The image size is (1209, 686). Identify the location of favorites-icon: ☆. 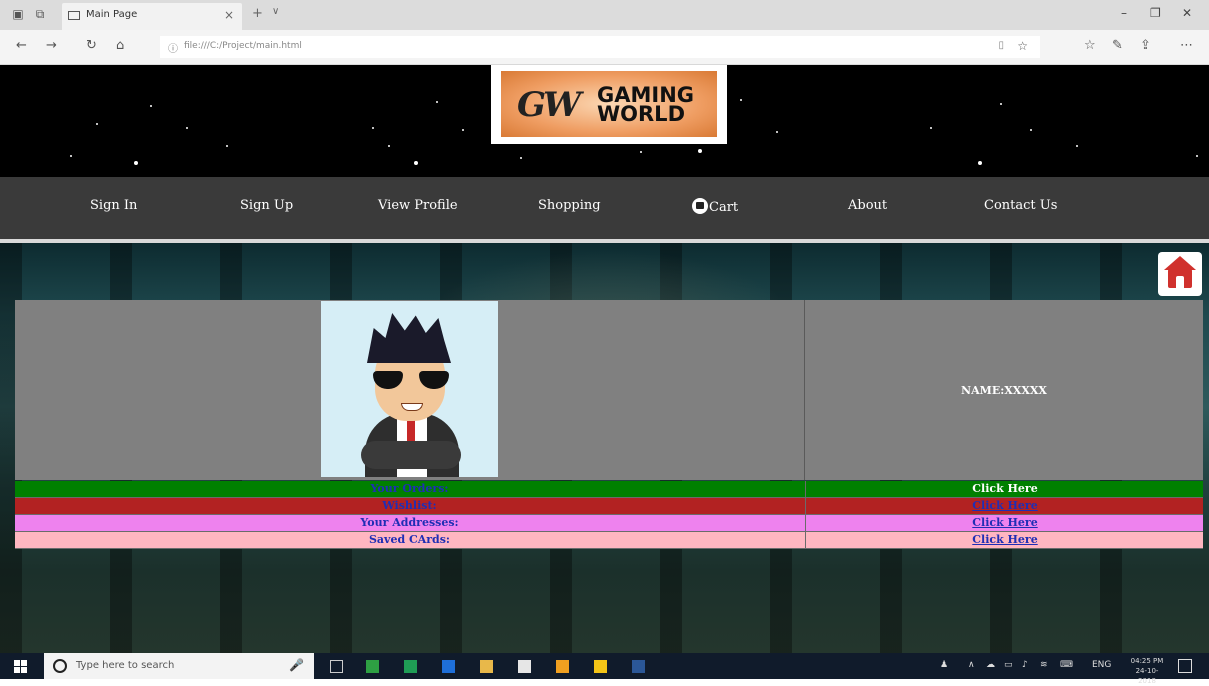
(1090, 45).